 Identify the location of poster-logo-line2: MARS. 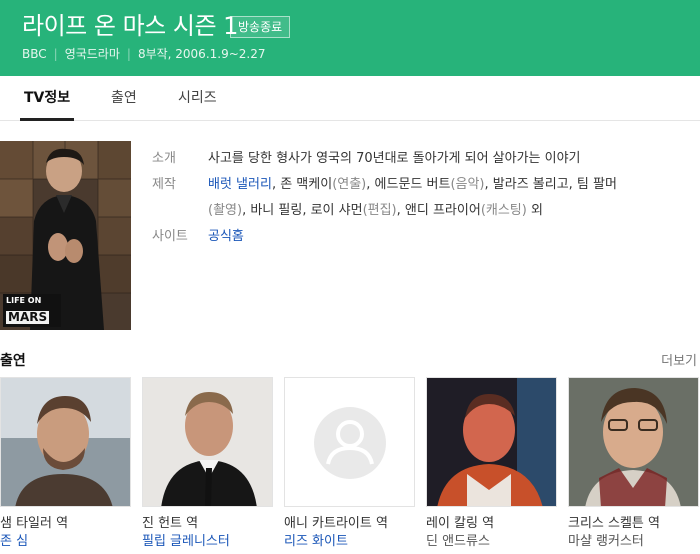
(28, 317).